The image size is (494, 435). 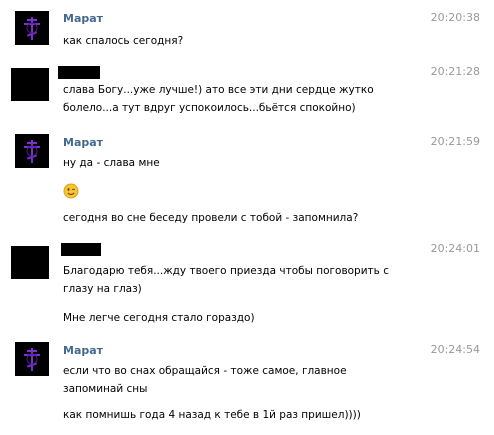 I want to click on message-time: 20:24:54, so click(x=455, y=349).